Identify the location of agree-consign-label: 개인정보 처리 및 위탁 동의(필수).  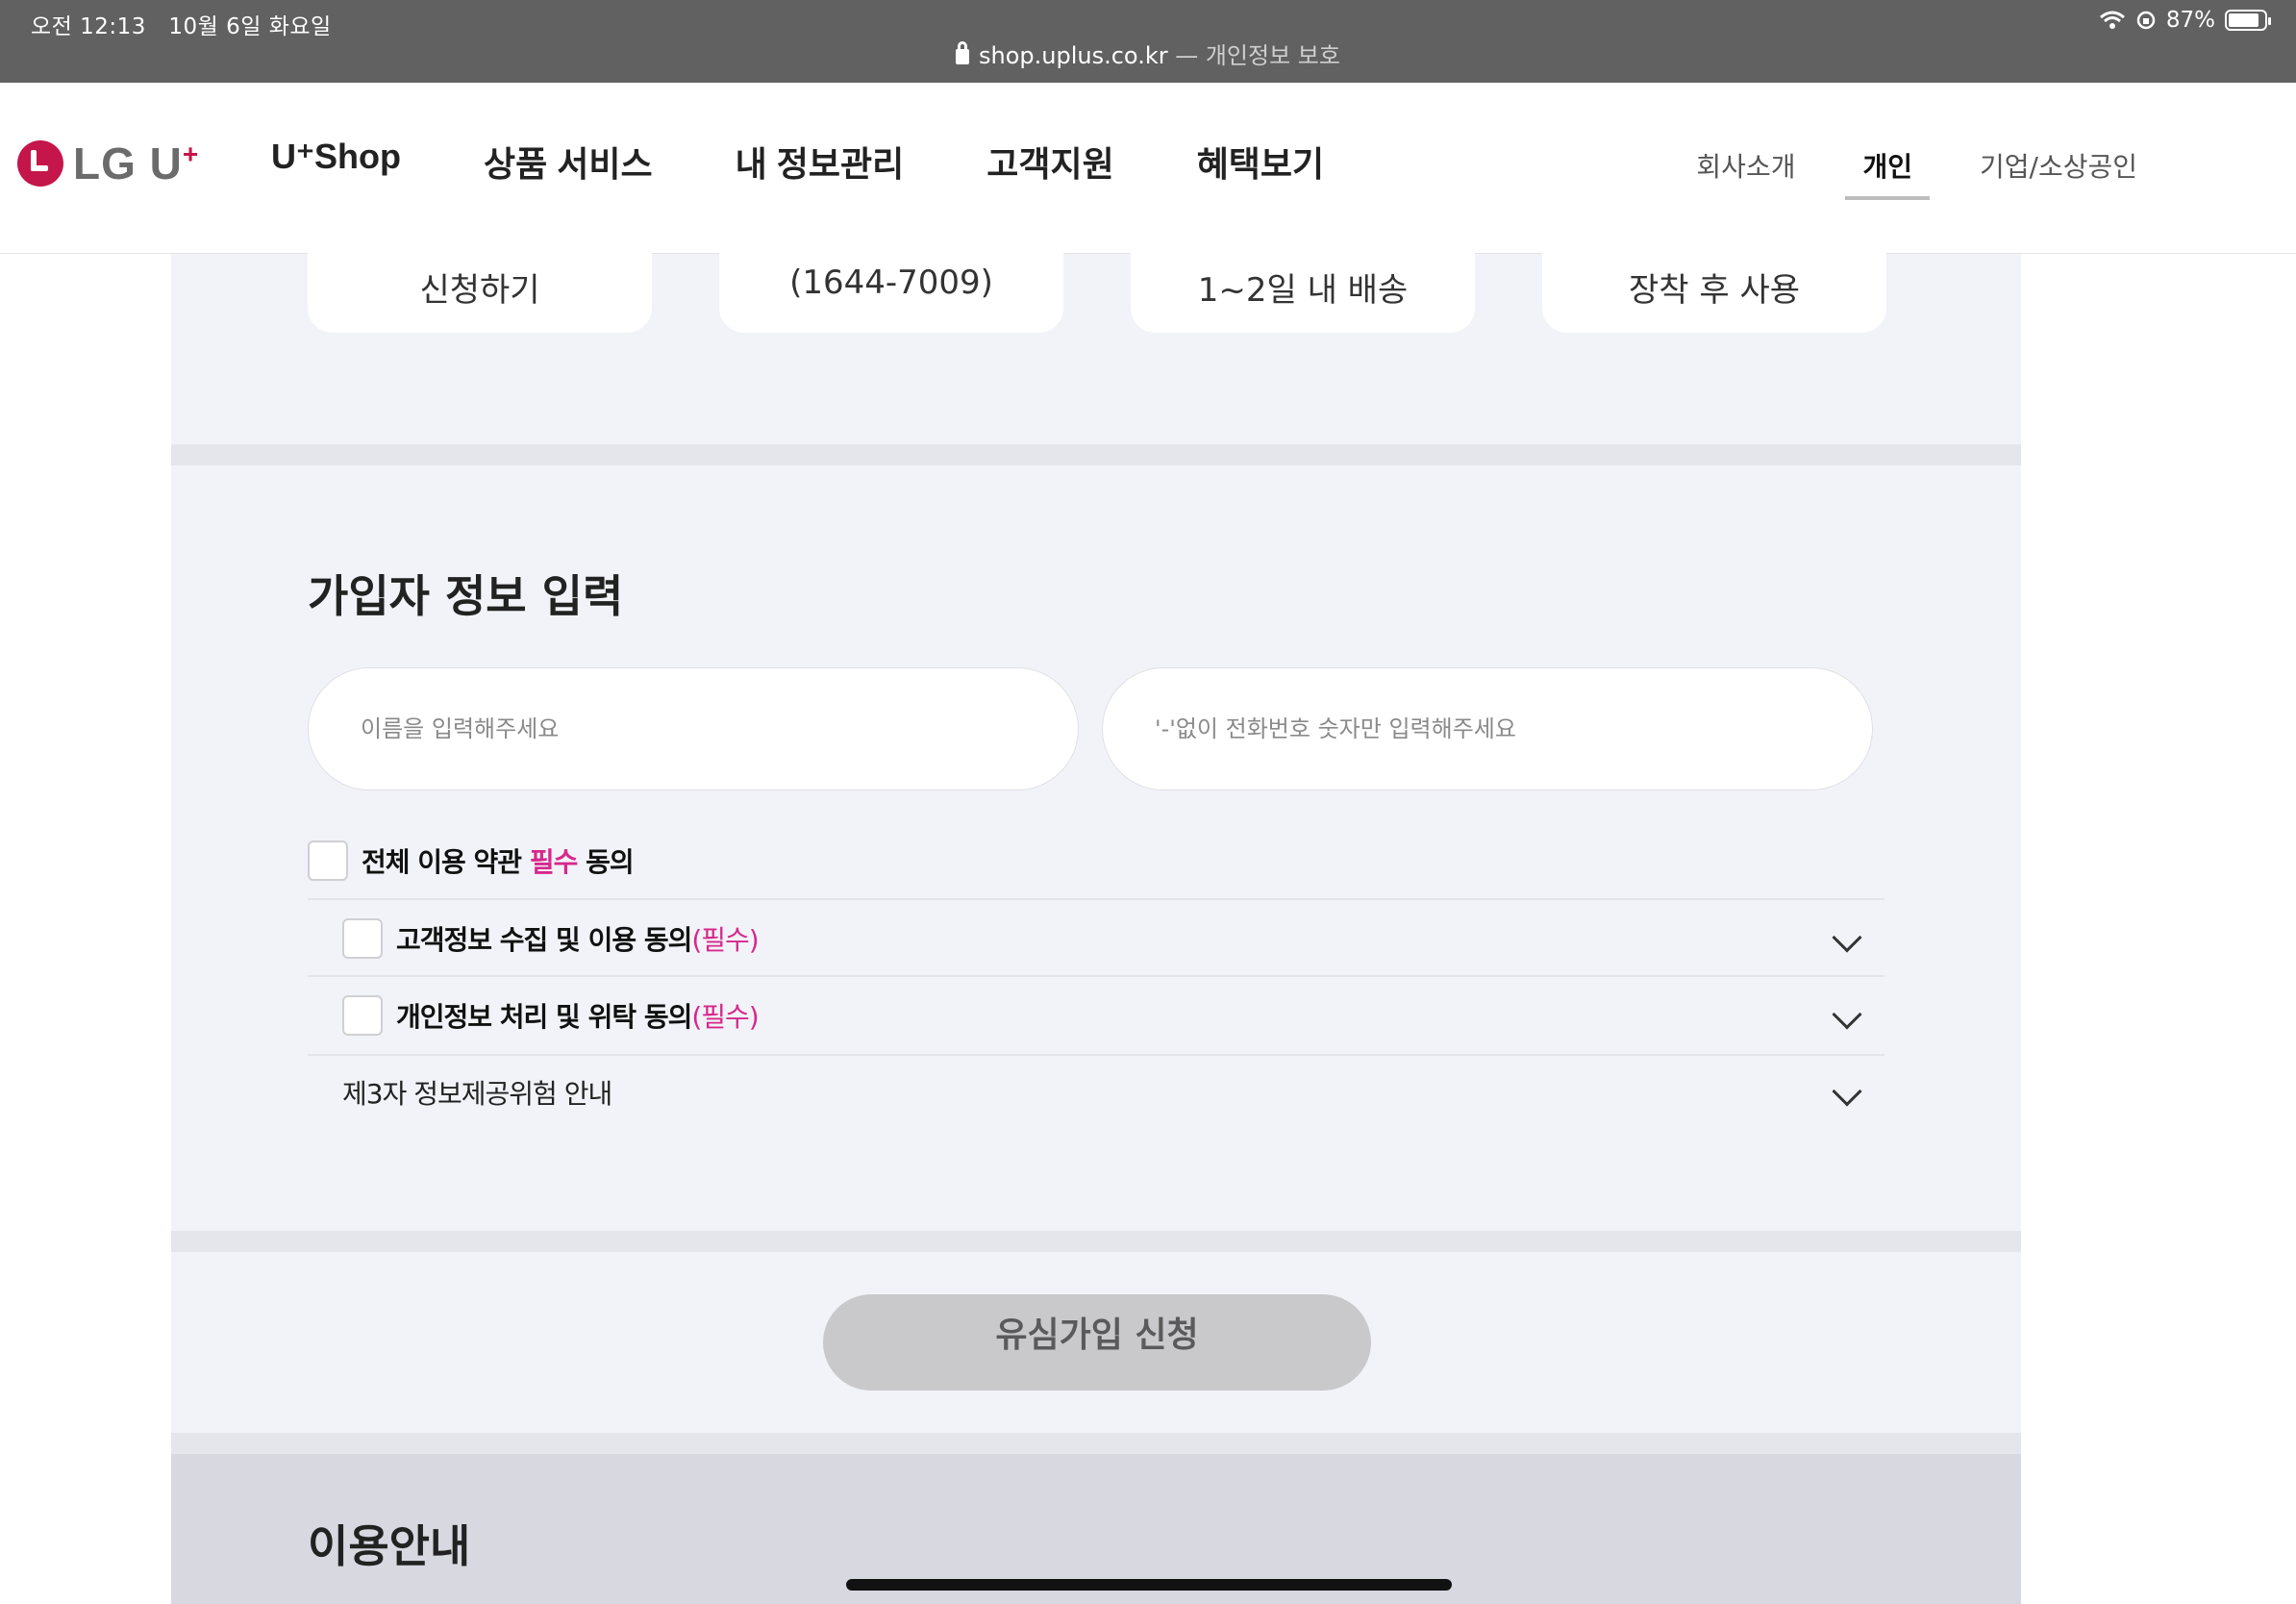
(578, 1017).